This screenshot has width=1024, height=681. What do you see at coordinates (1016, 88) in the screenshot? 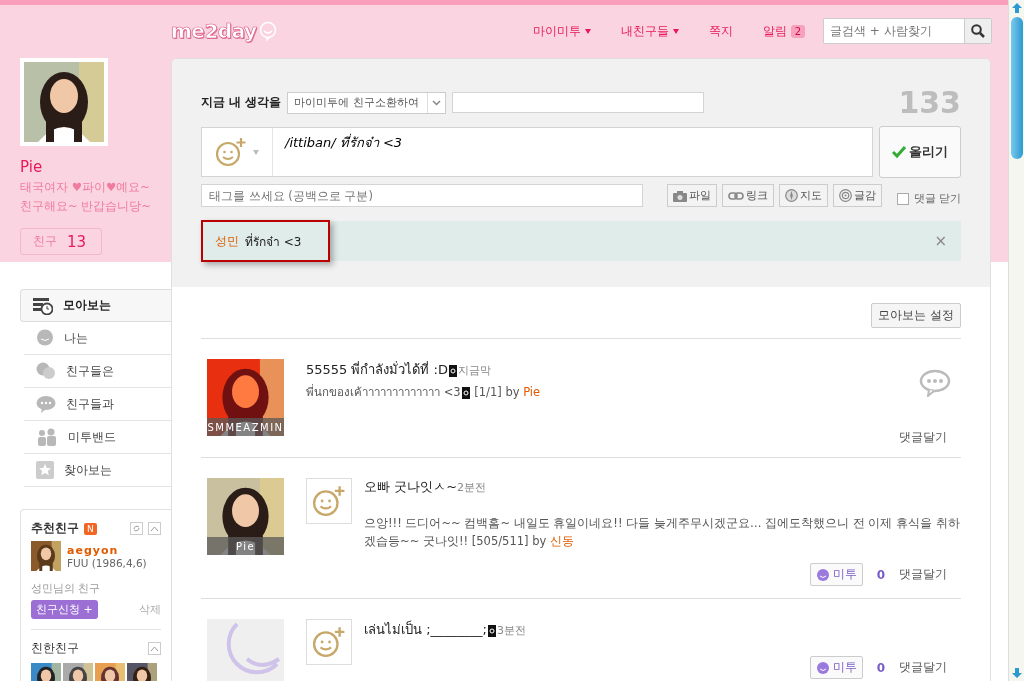
I see `scroll-thumb` at bounding box center [1016, 88].